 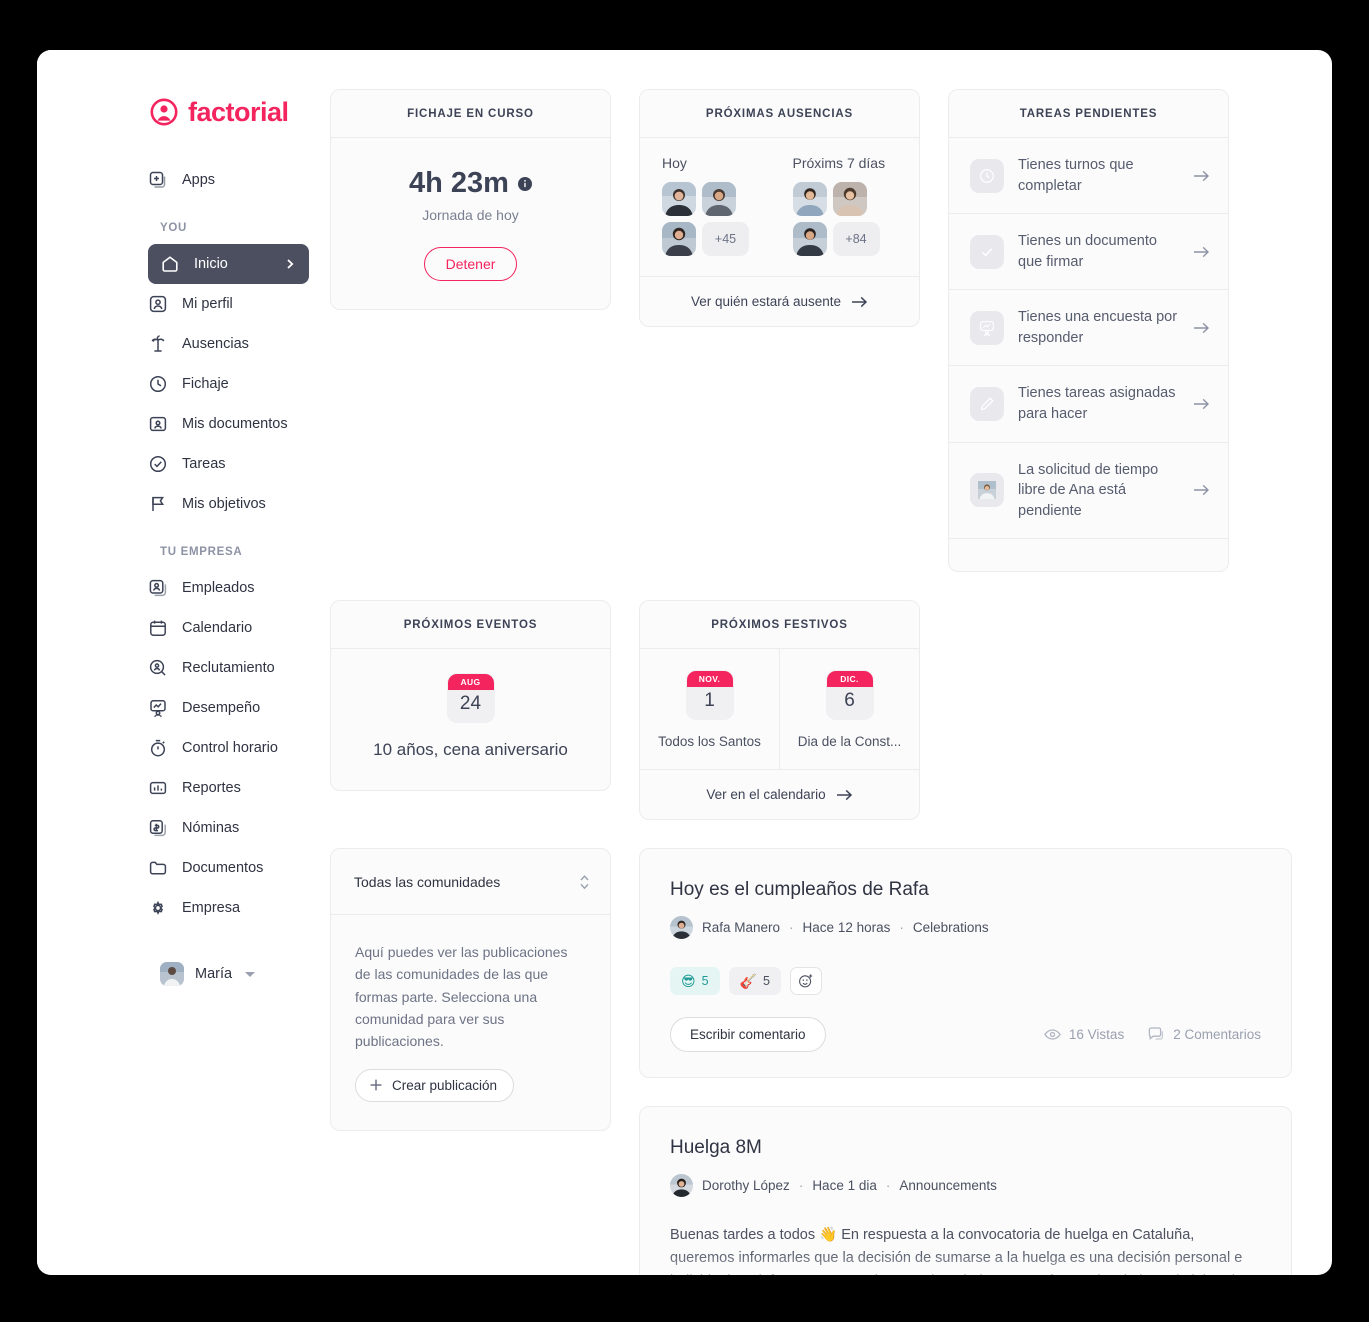 I want to click on comment-icon, so click(x=1156, y=1034).